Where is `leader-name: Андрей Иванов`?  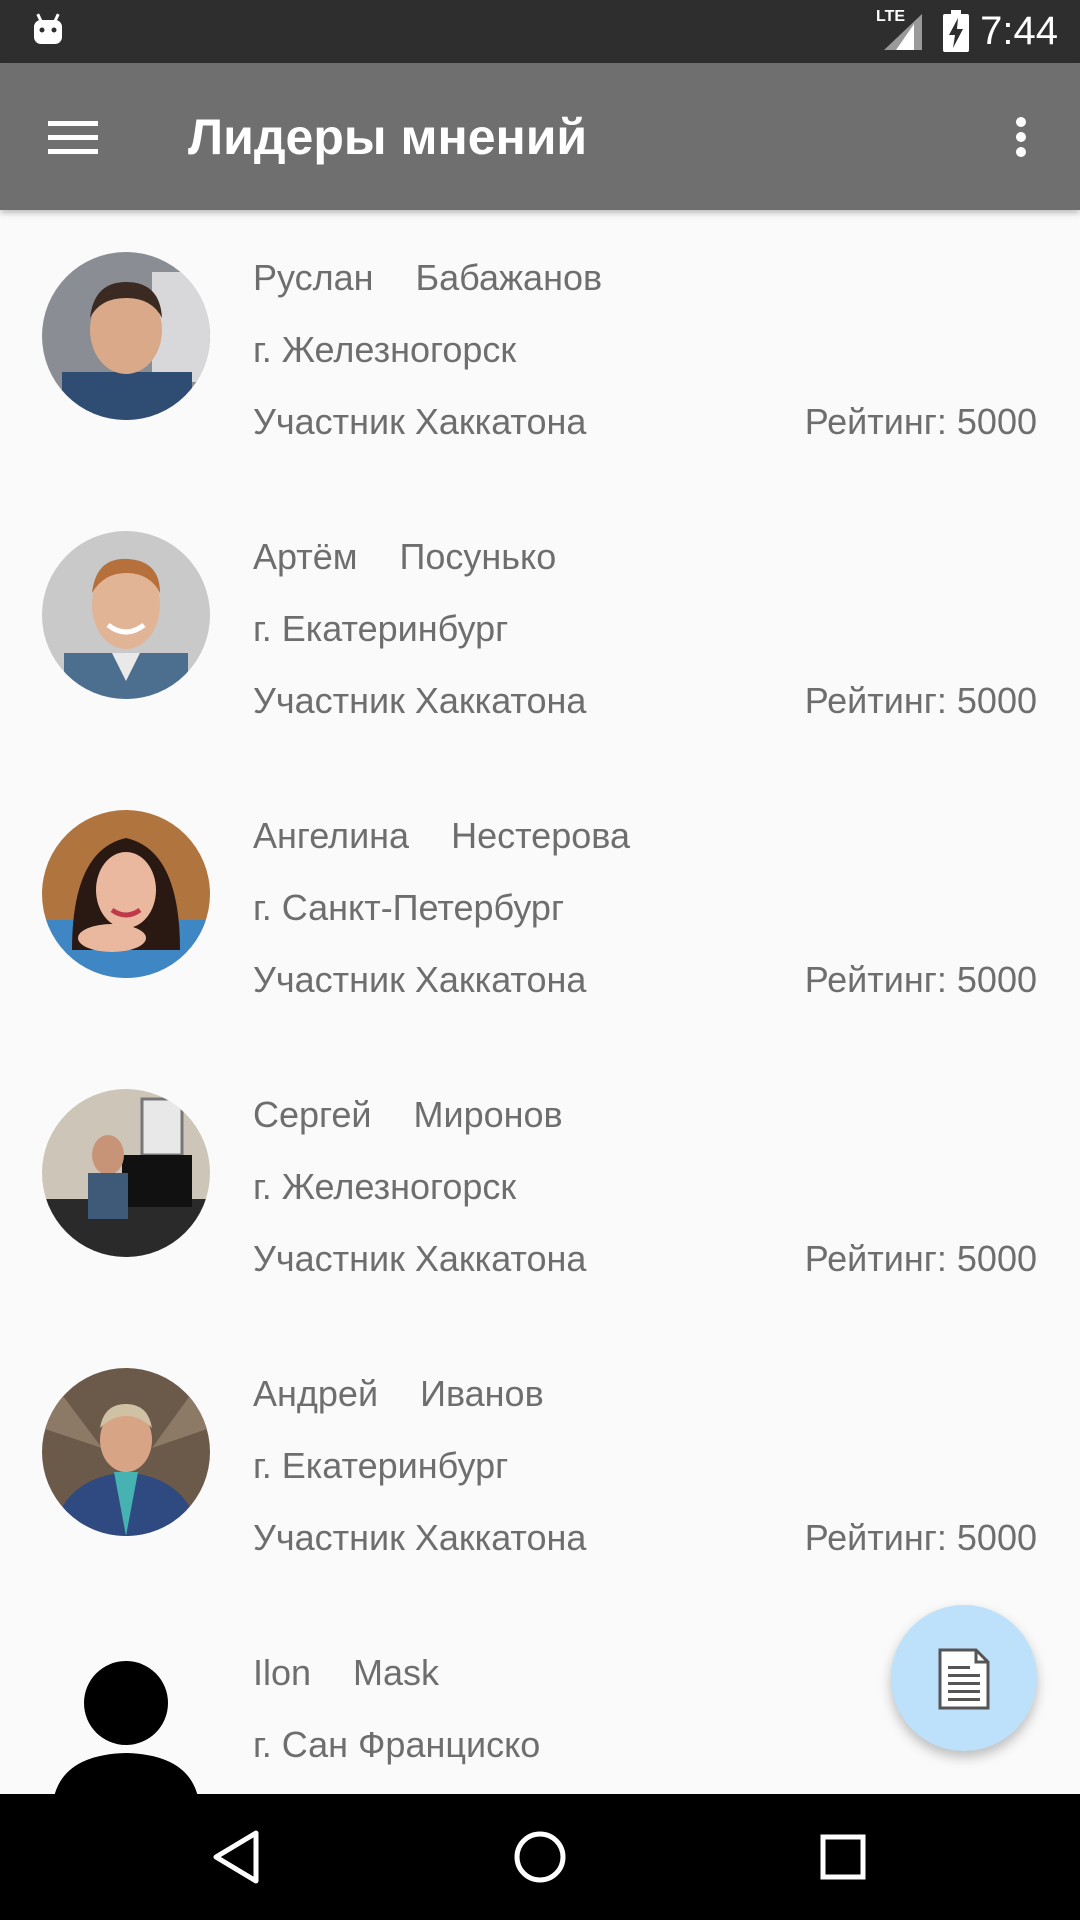 leader-name: Андрей Иванов is located at coordinates (398, 1394).